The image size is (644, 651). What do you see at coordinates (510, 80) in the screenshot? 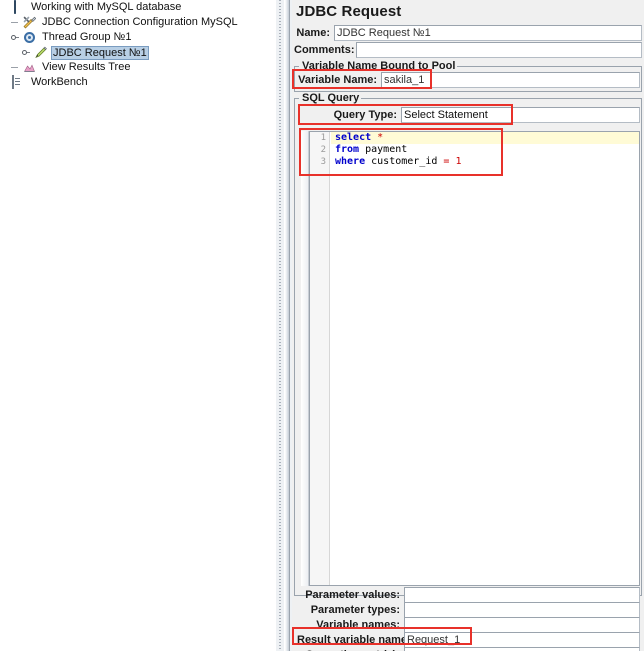
I see `variable-name-input: sakila_1` at bounding box center [510, 80].